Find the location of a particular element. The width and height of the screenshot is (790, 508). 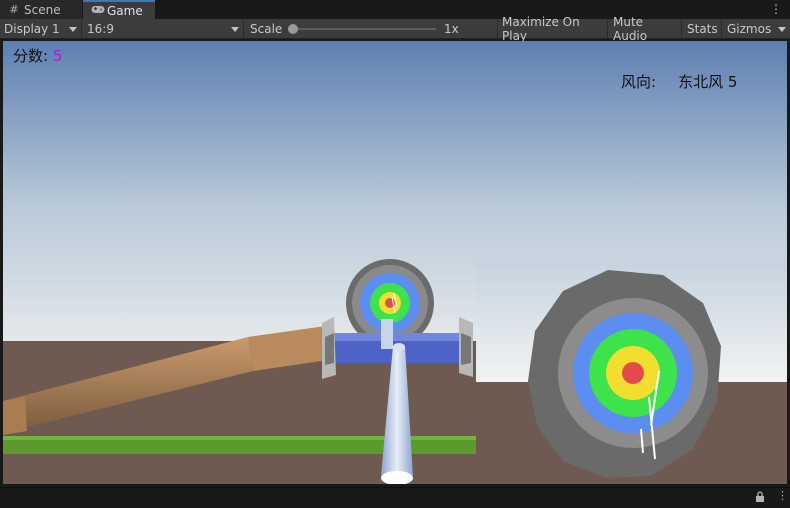

tab-scene-label: Scene is located at coordinates (42, 9).